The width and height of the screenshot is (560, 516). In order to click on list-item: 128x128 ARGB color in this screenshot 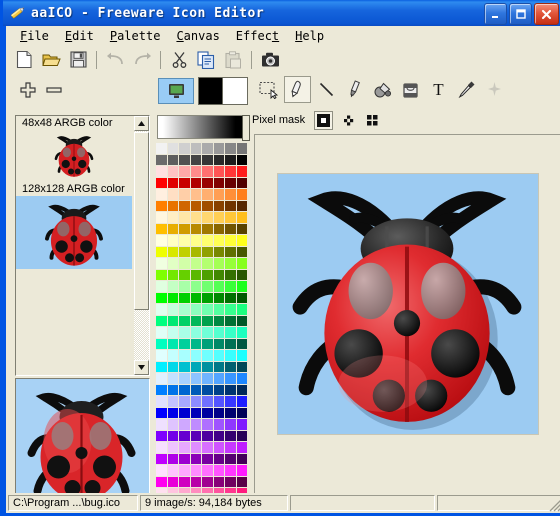, I will do `click(74, 225)`.